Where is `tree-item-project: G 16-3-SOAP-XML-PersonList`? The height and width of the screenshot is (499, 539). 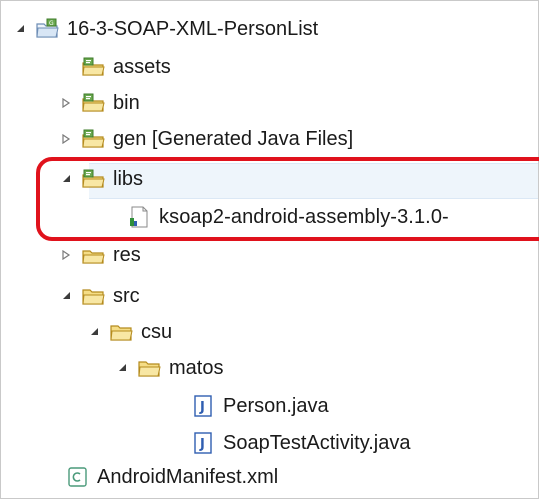 tree-item-project: G 16-3-SOAP-XML-PersonList is located at coordinates (165, 29).